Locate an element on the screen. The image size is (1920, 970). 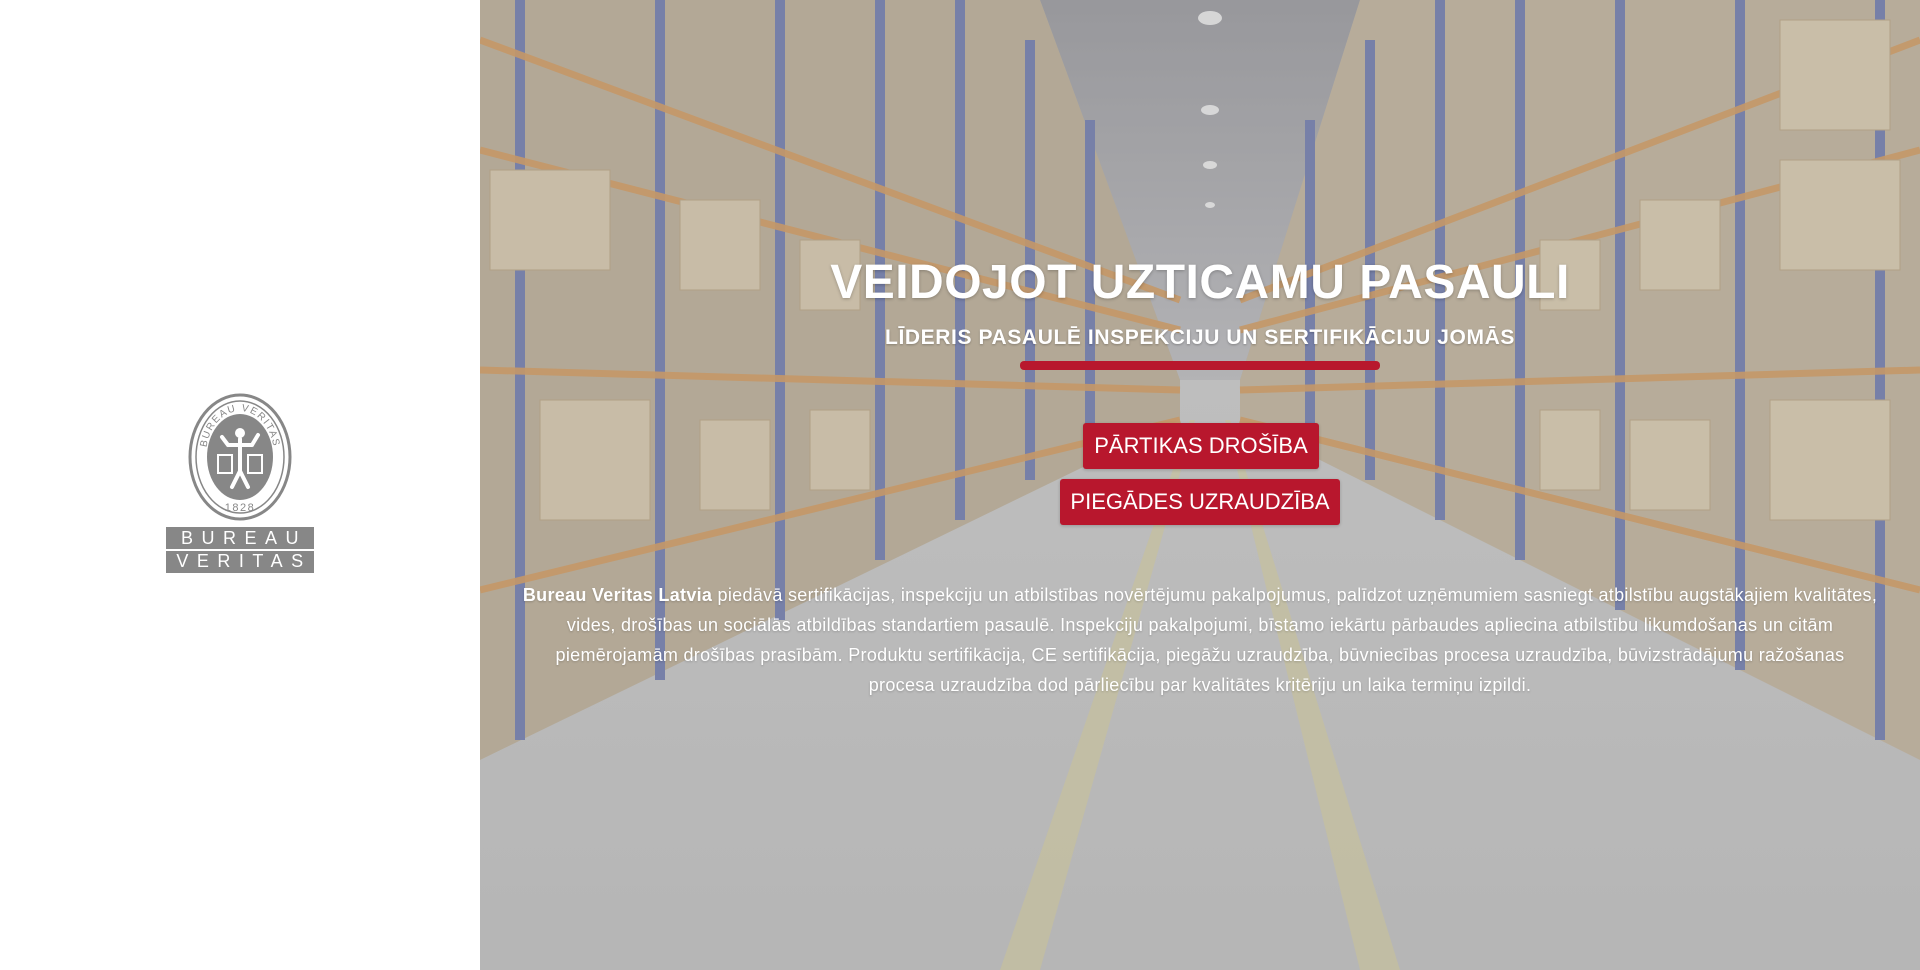
supply-supervision-button: PIEGĀDES UZRAUDZĪBA is located at coordinates (1200, 502).